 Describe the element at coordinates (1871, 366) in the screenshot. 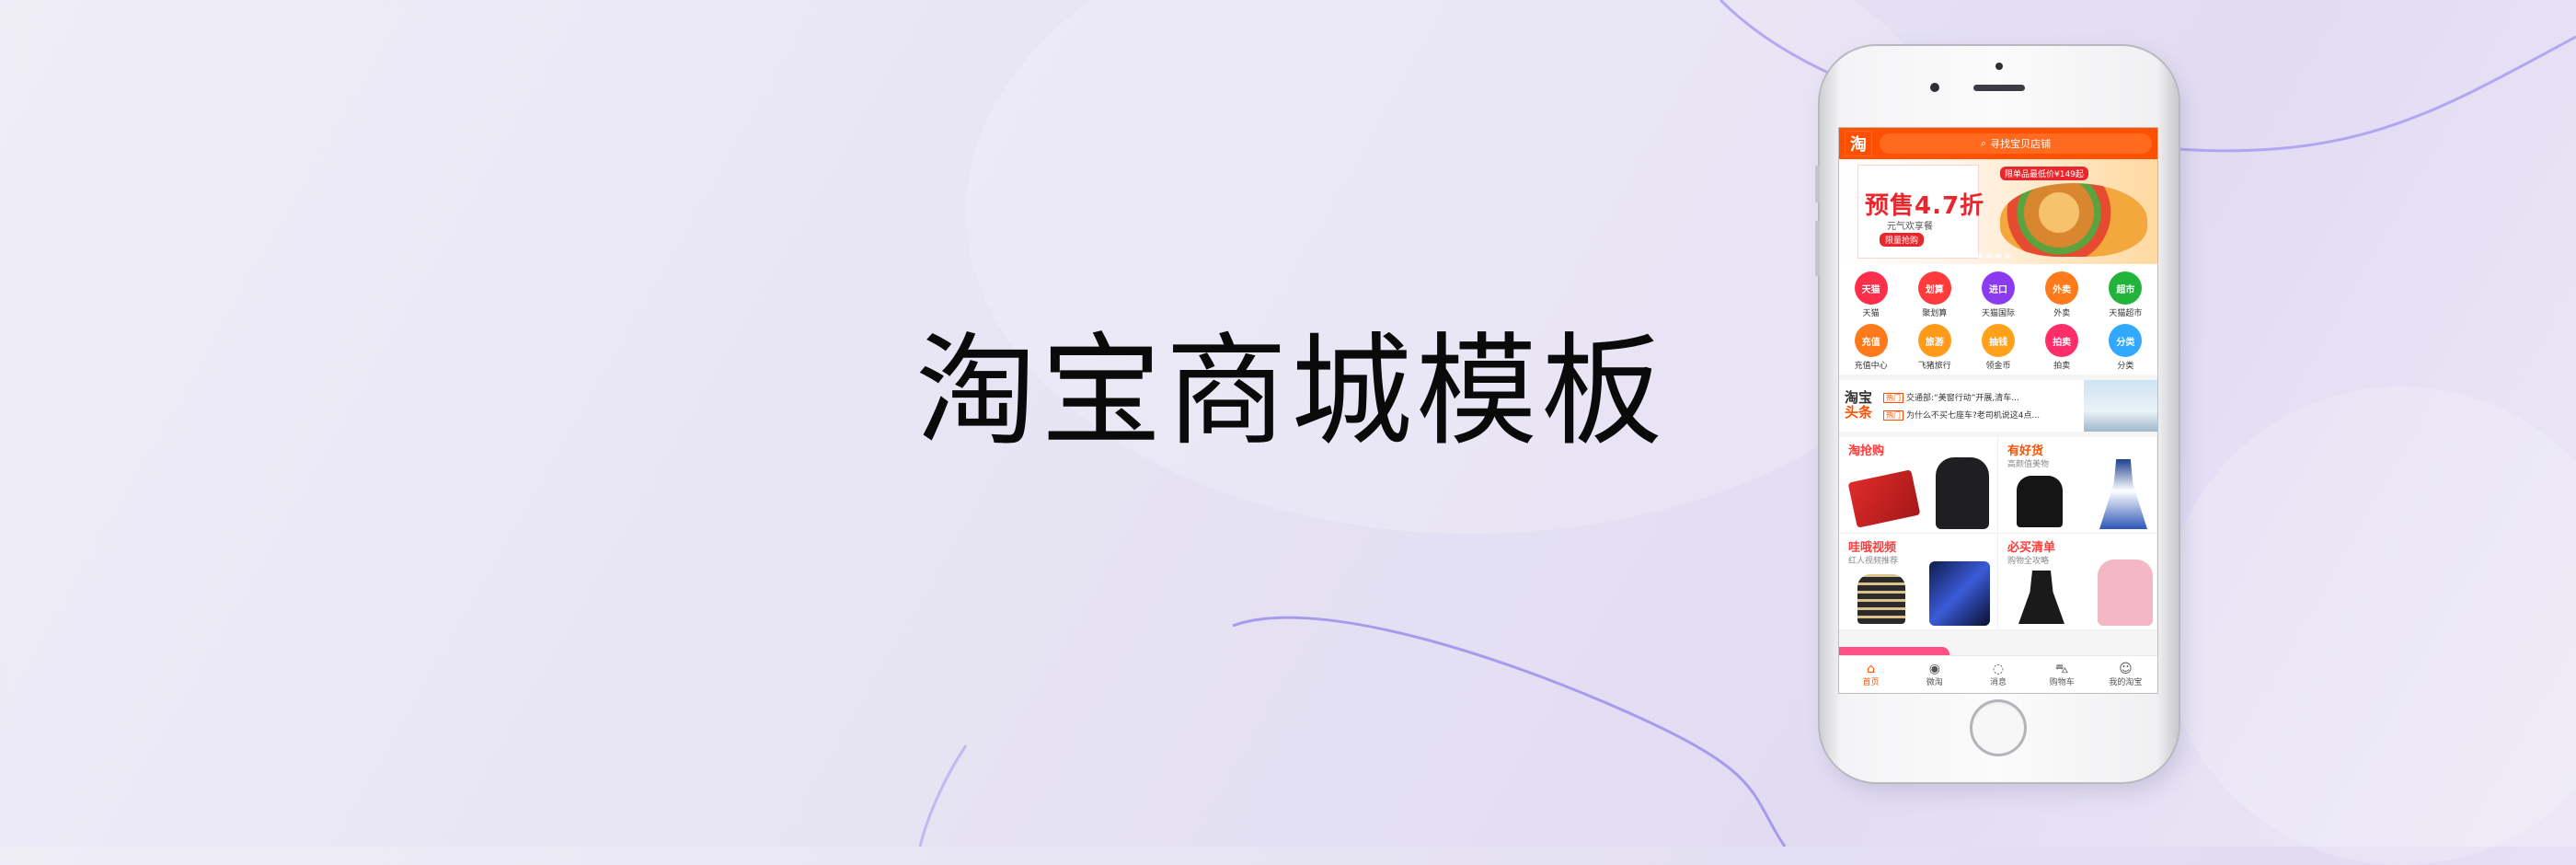

I see `category-label: 充值中心` at that location.